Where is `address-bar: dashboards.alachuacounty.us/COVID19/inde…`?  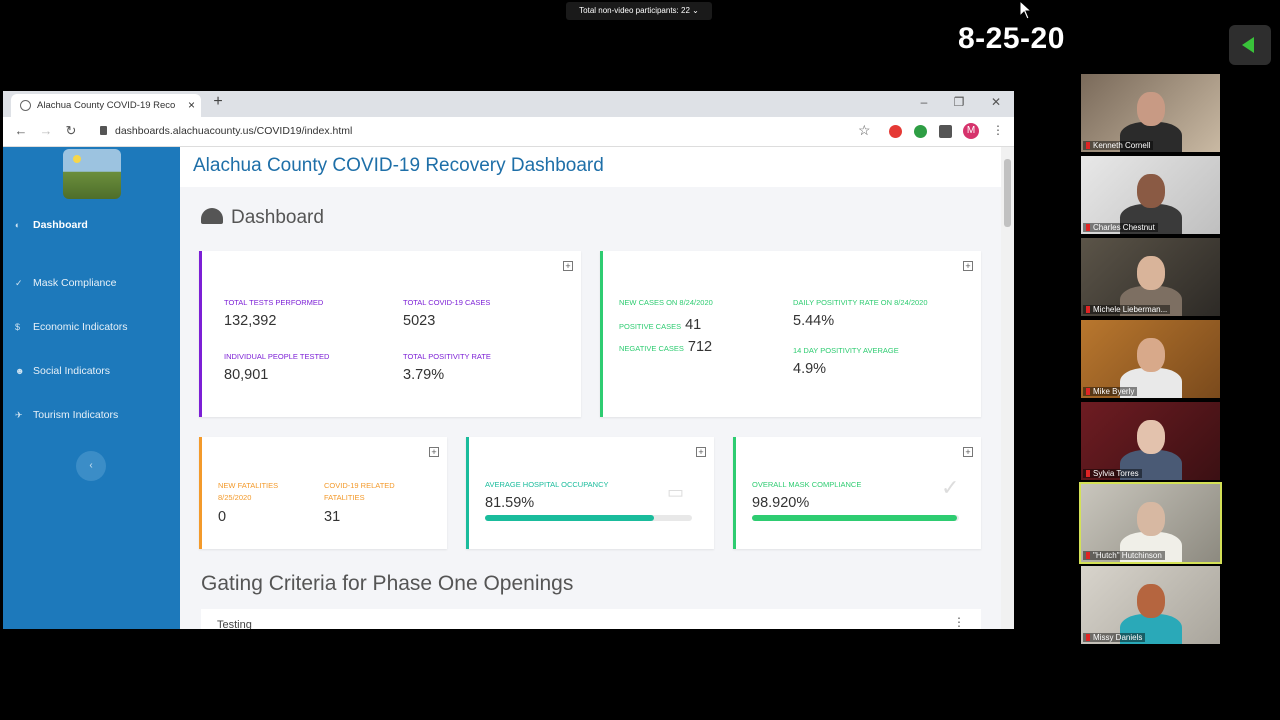
address-bar: dashboards.alachuacounty.us/COVID19/inde… is located at coordinates (233, 131).